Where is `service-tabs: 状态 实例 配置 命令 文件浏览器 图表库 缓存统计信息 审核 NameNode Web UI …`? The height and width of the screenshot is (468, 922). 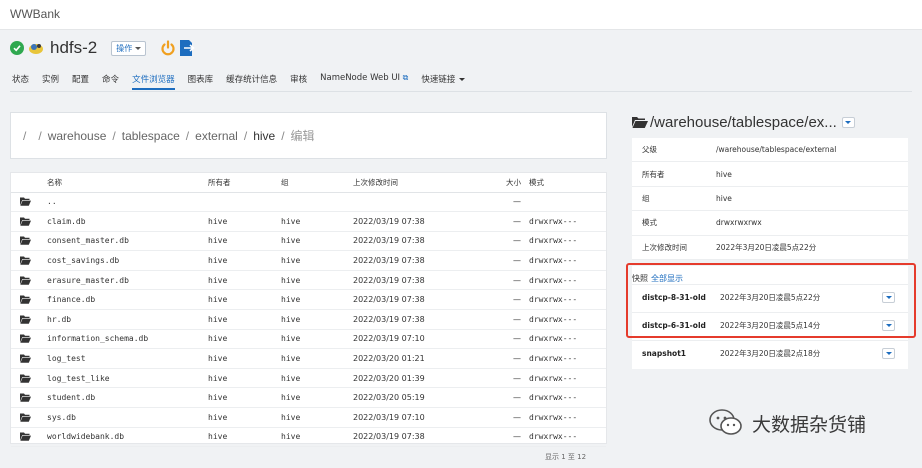 service-tabs: 状态 实例 配置 命令 文件浏览器 图表库 缓存统计信息 审核 NameNode Web UI … is located at coordinates (245, 80).